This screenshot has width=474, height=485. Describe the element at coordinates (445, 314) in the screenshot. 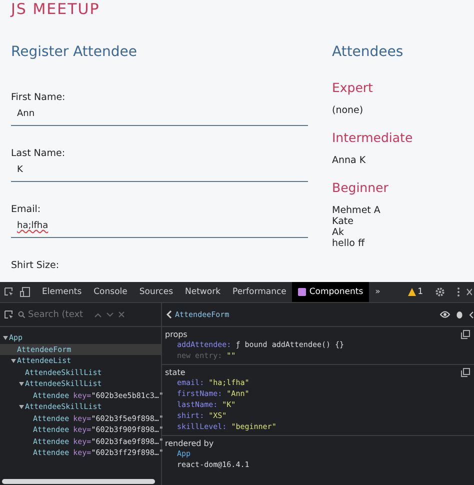

I see `eye-icon` at that location.